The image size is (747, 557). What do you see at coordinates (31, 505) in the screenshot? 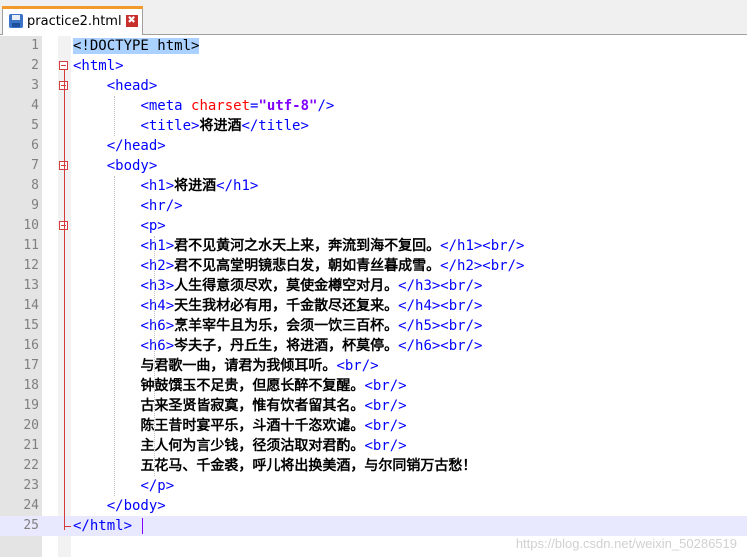
I see `line-number: 24` at bounding box center [31, 505].